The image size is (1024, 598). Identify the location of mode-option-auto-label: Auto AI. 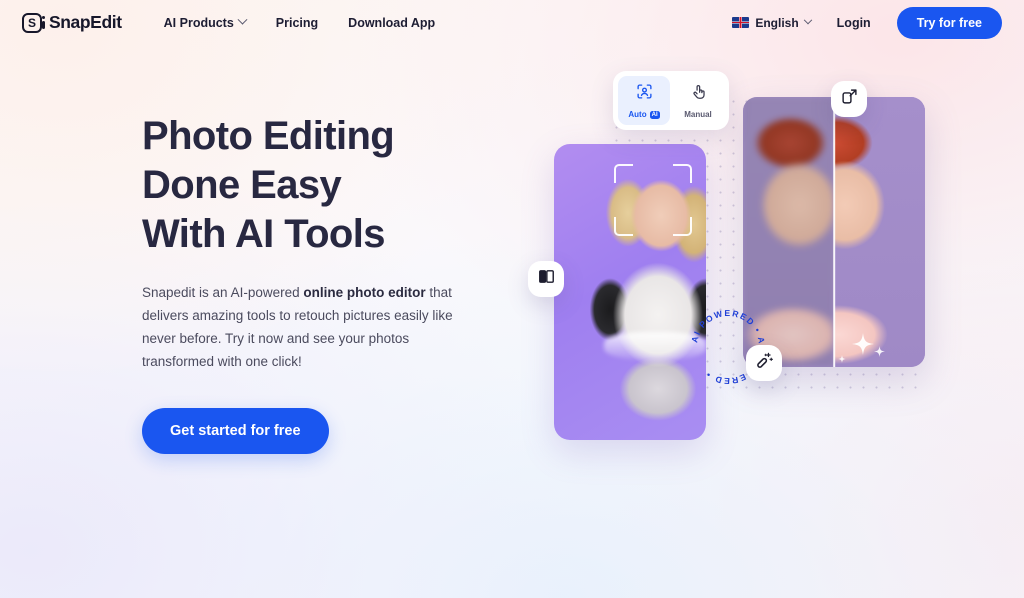
(644, 114).